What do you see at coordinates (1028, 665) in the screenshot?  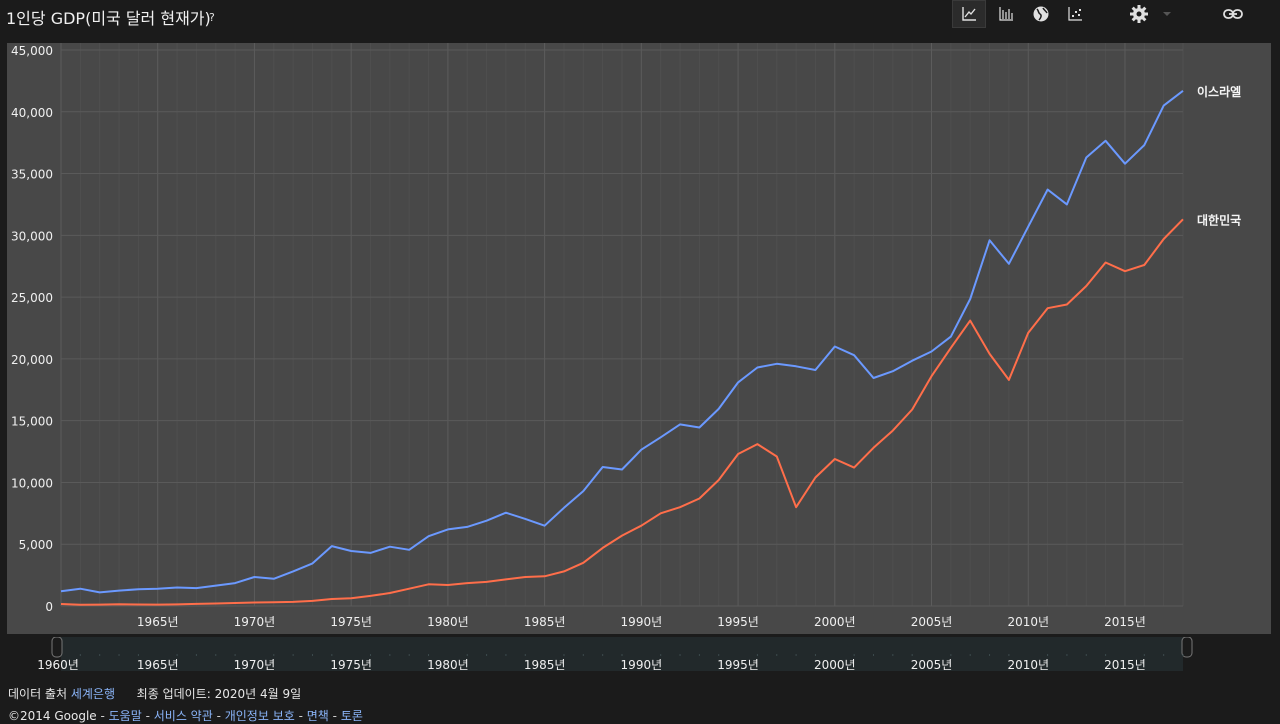 I see `timeline-label: 2010년` at bounding box center [1028, 665].